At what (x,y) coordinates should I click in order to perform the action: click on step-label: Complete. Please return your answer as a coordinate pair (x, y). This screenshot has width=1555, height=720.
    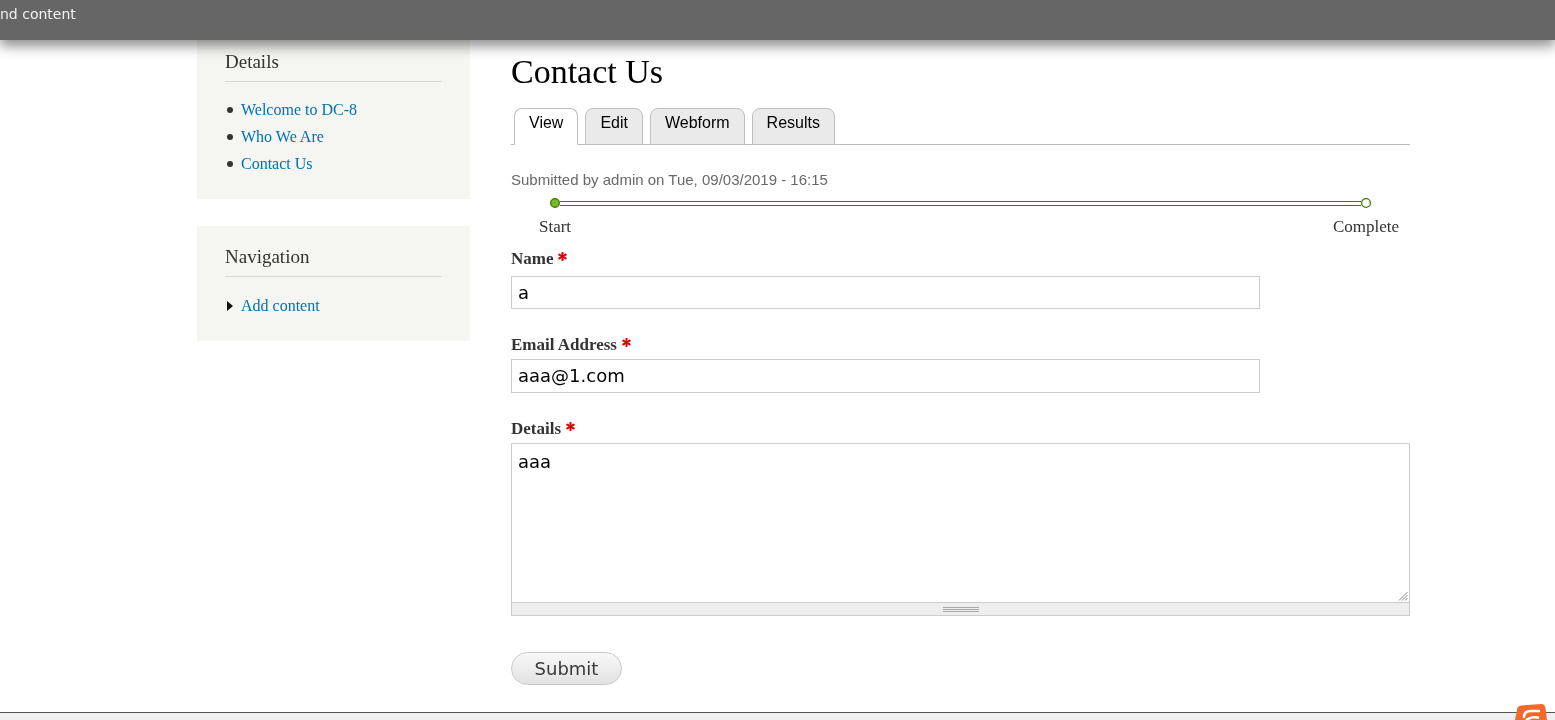
    Looking at the image, I should click on (1366, 227).